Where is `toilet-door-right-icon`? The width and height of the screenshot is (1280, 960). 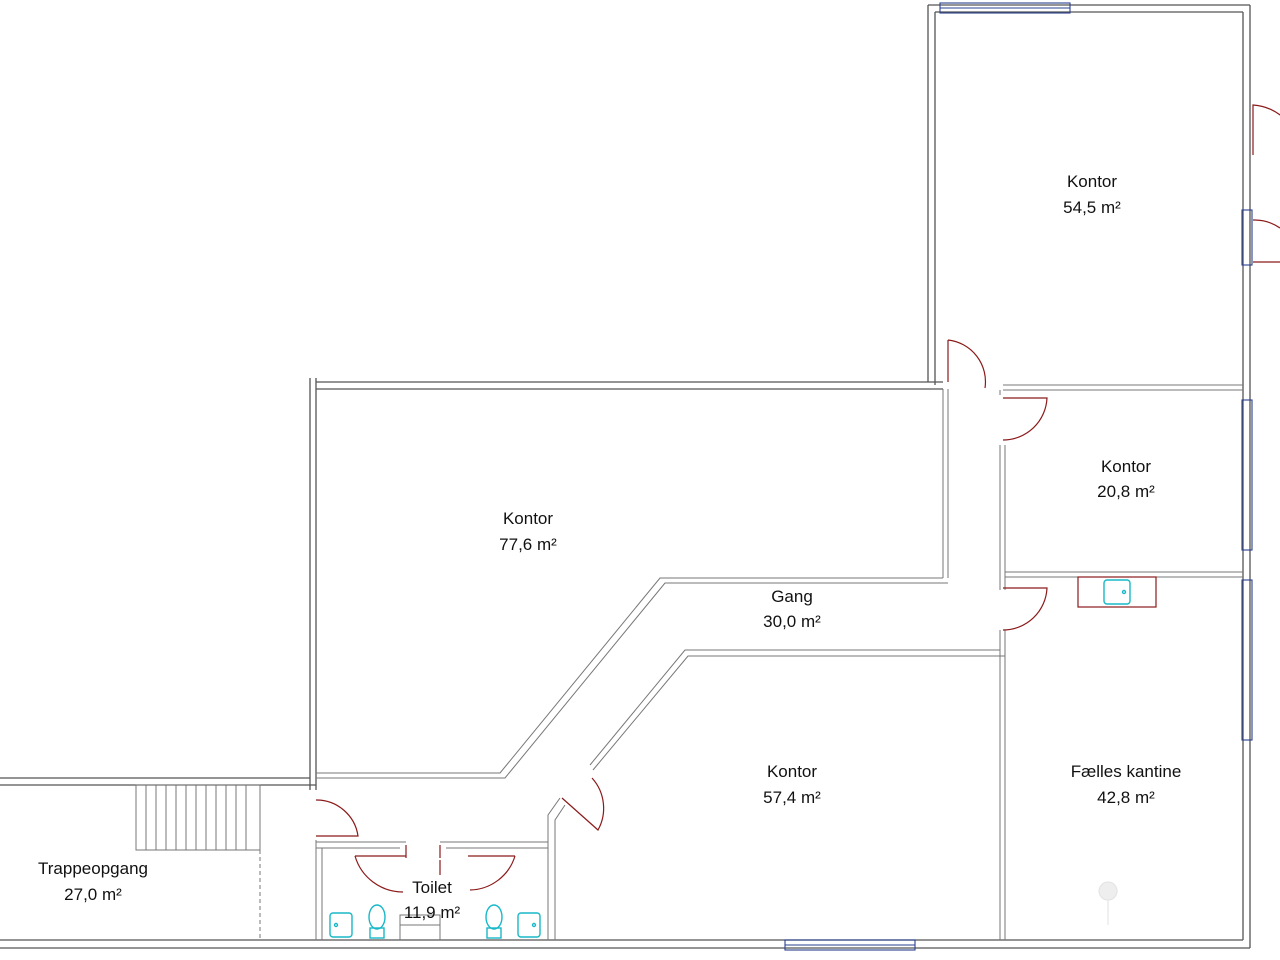
toilet-door-right-icon is located at coordinates (492, 873).